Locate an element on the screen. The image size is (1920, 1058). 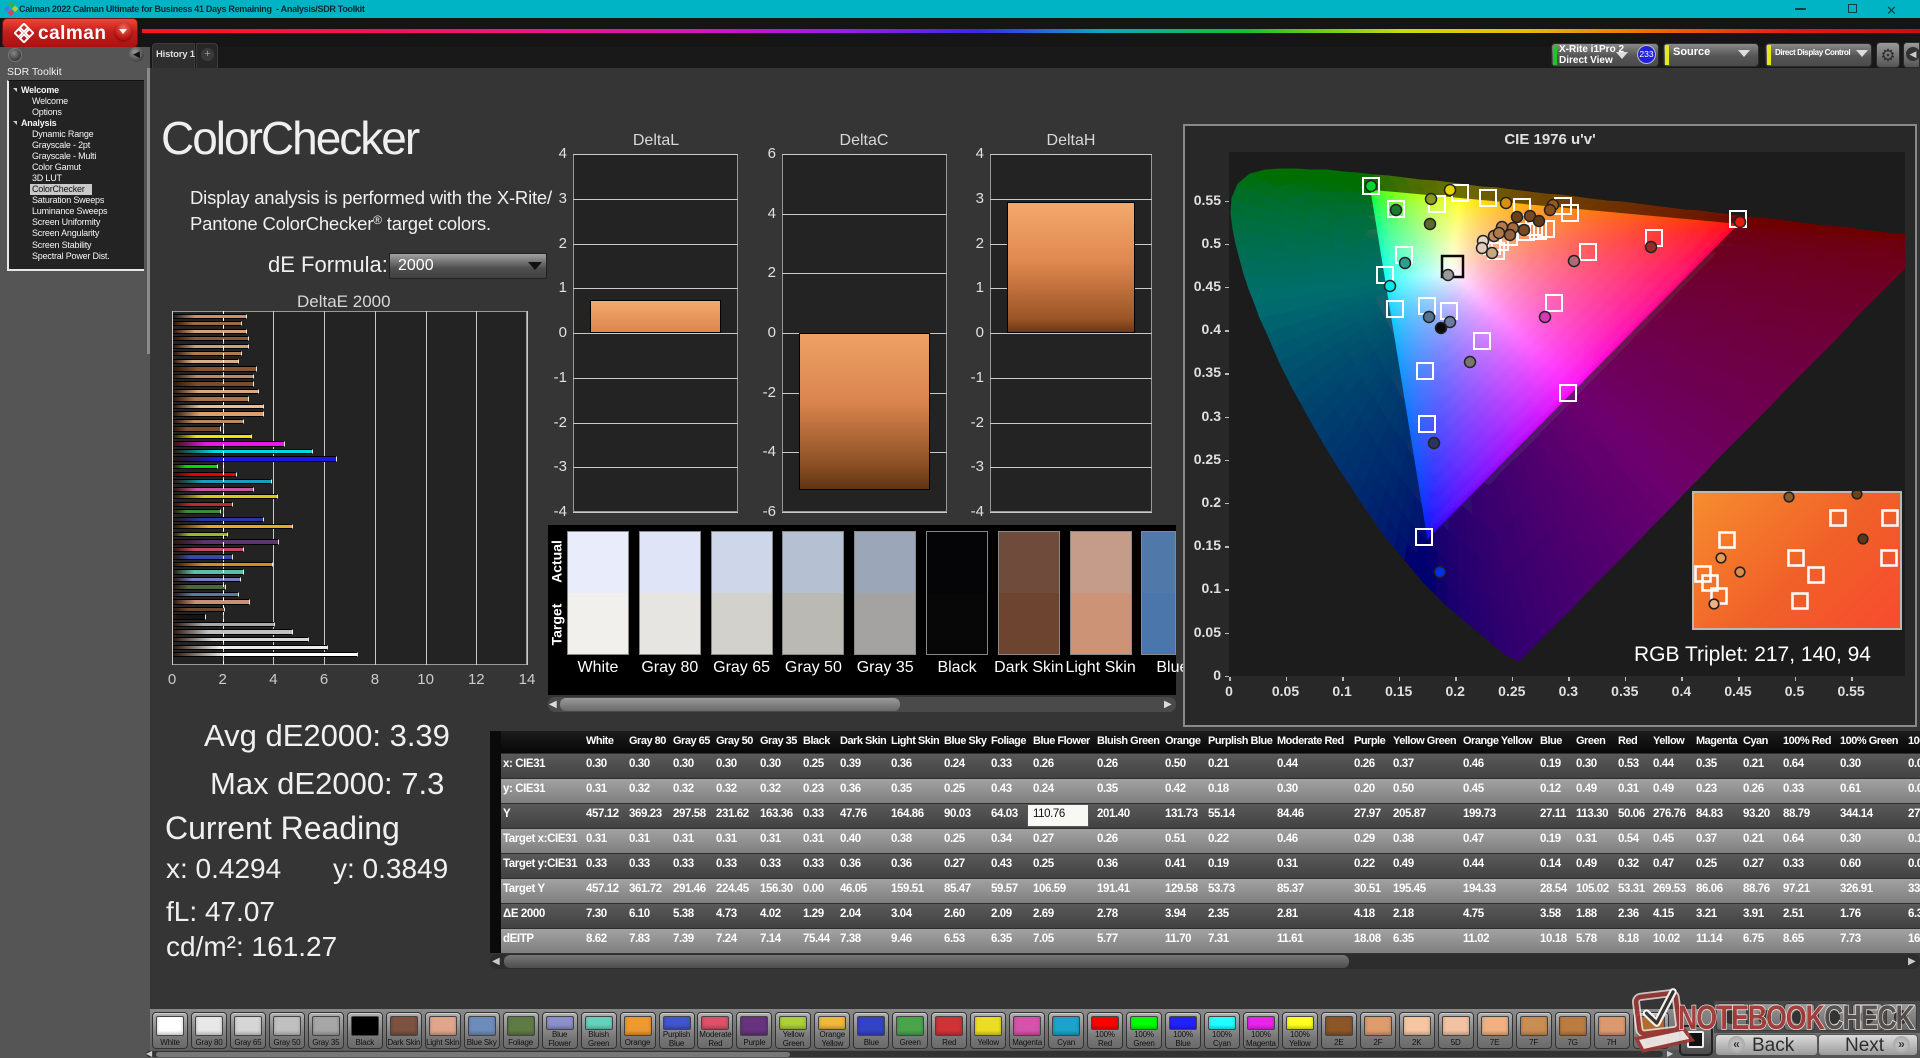
svg-text: NOTEBOOK is located at coordinates (1751, 1018).